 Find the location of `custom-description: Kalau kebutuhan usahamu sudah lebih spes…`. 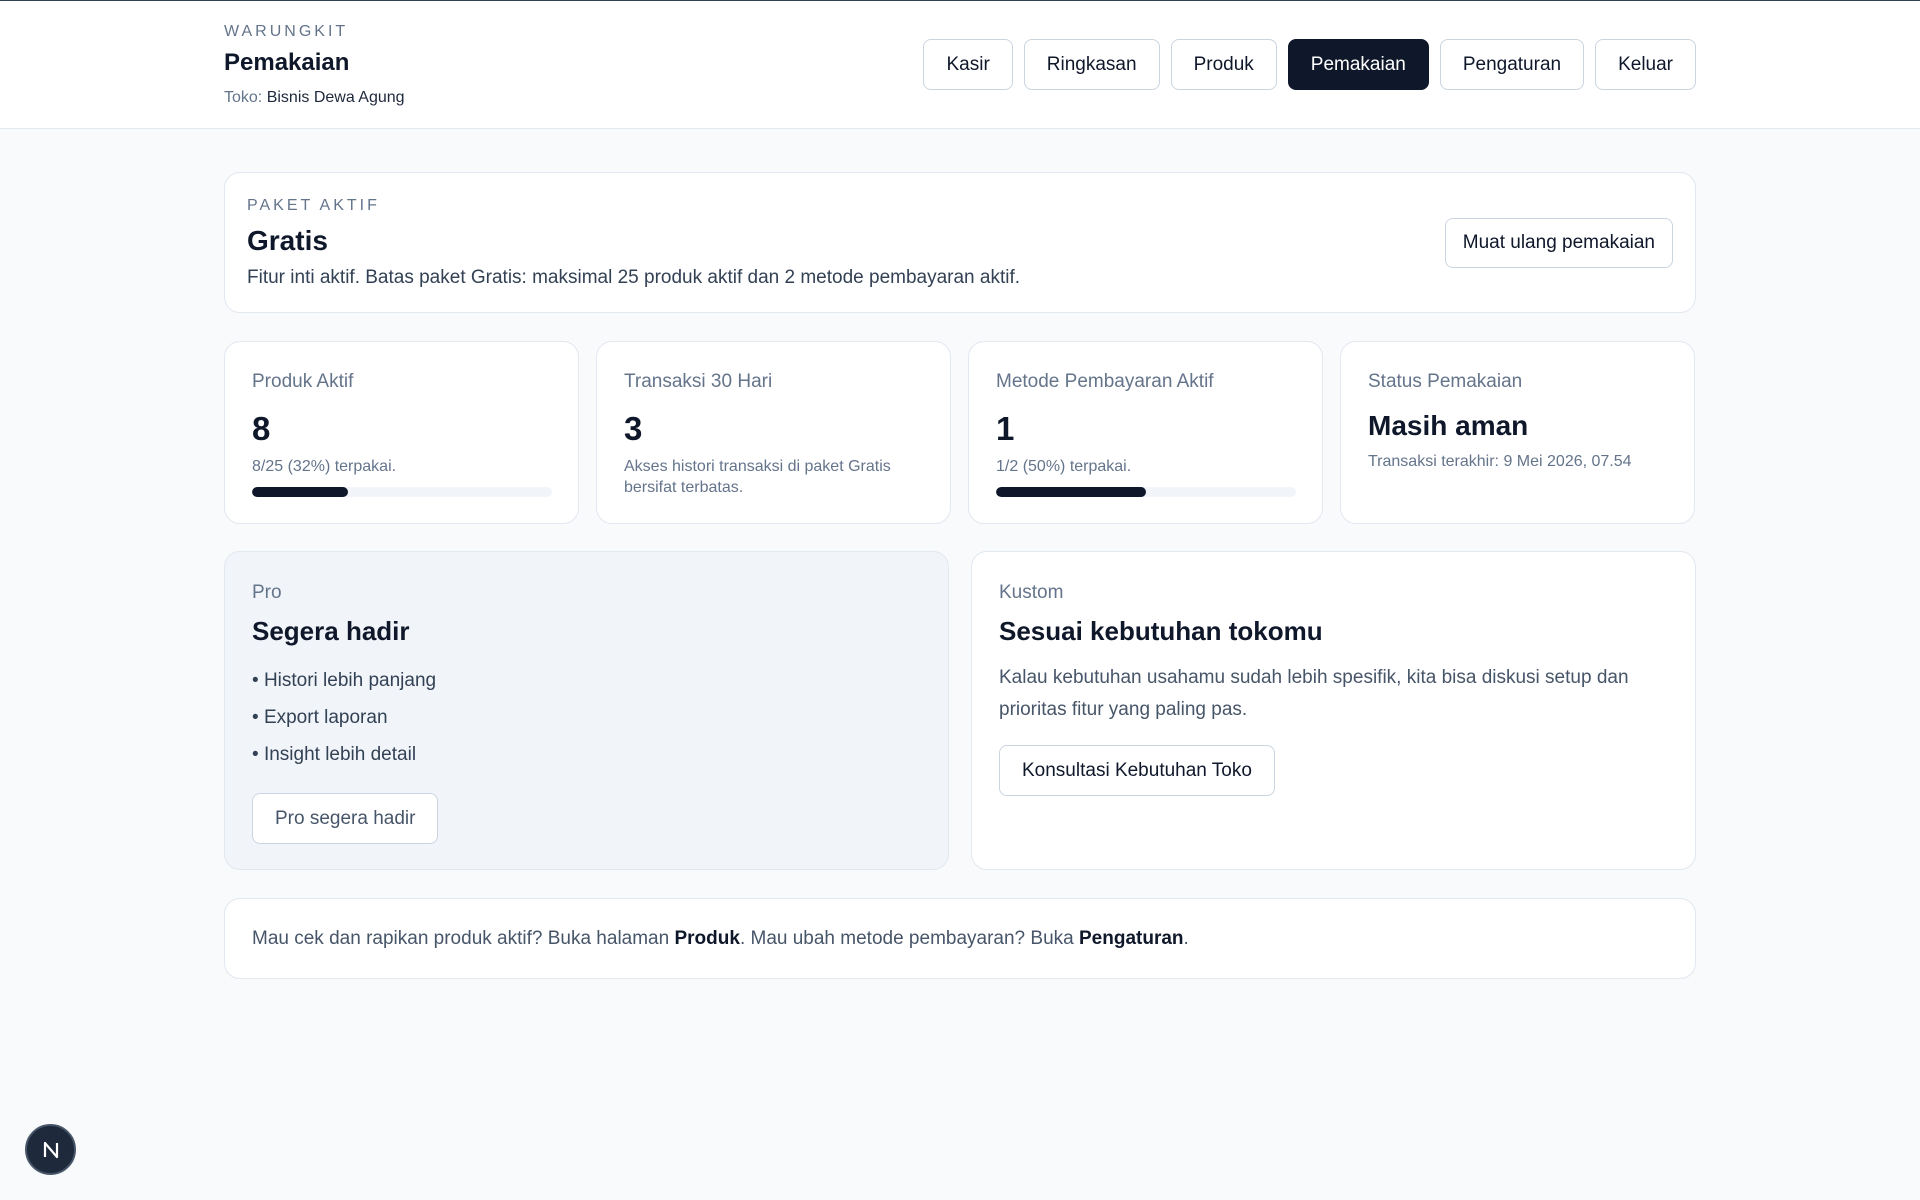

custom-description: Kalau kebutuhan usahamu sudah lebih spes… is located at coordinates (1314, 693).